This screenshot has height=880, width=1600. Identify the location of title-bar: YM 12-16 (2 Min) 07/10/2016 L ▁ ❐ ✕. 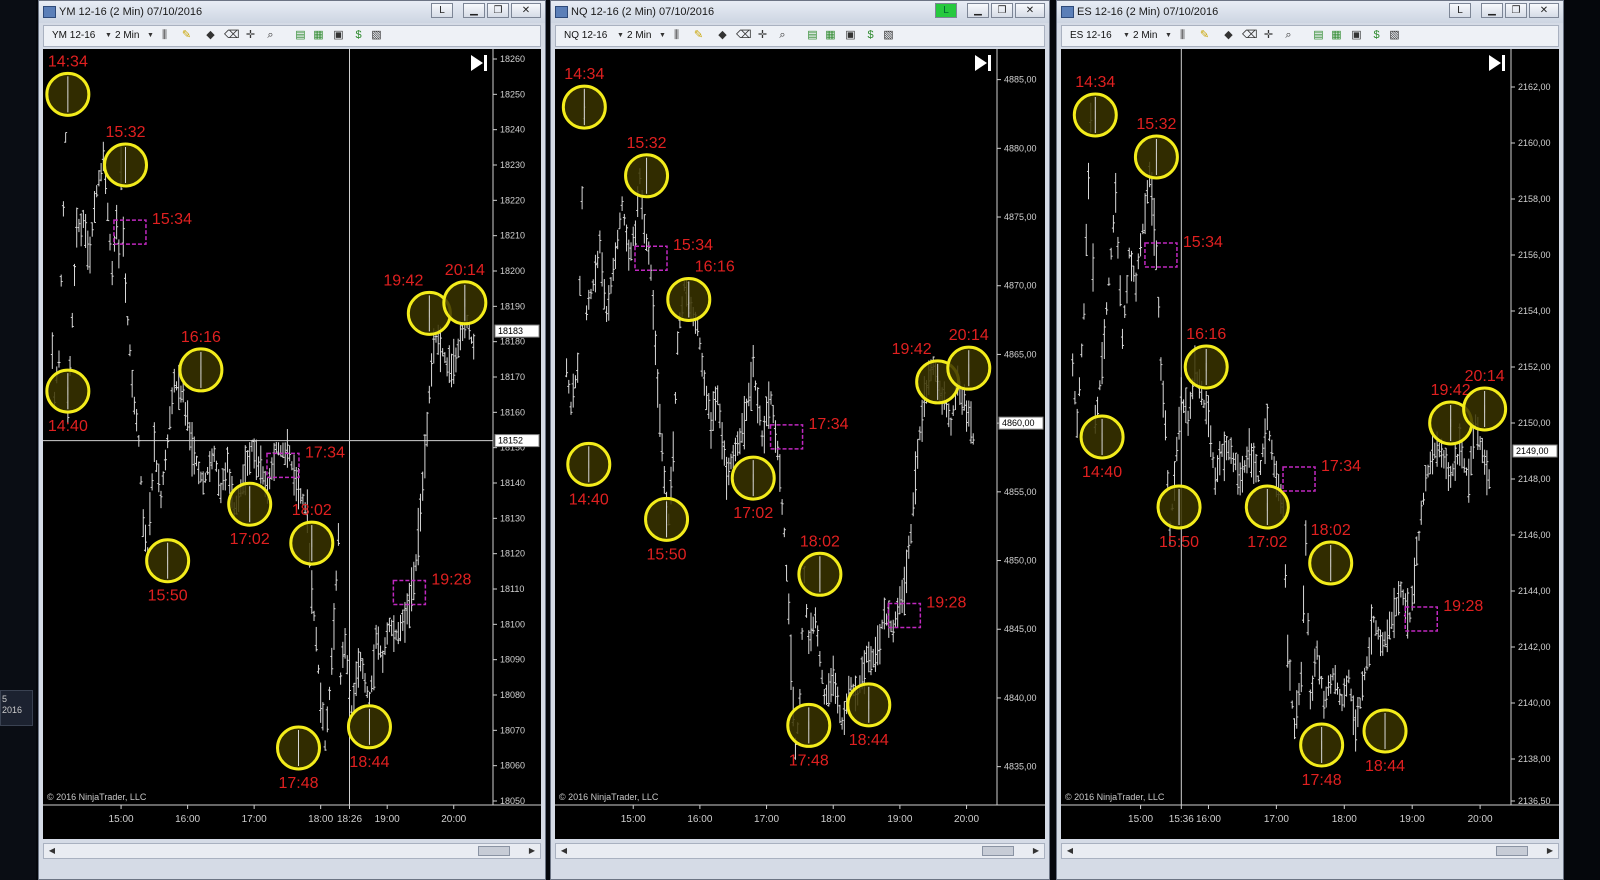
(292, 12).